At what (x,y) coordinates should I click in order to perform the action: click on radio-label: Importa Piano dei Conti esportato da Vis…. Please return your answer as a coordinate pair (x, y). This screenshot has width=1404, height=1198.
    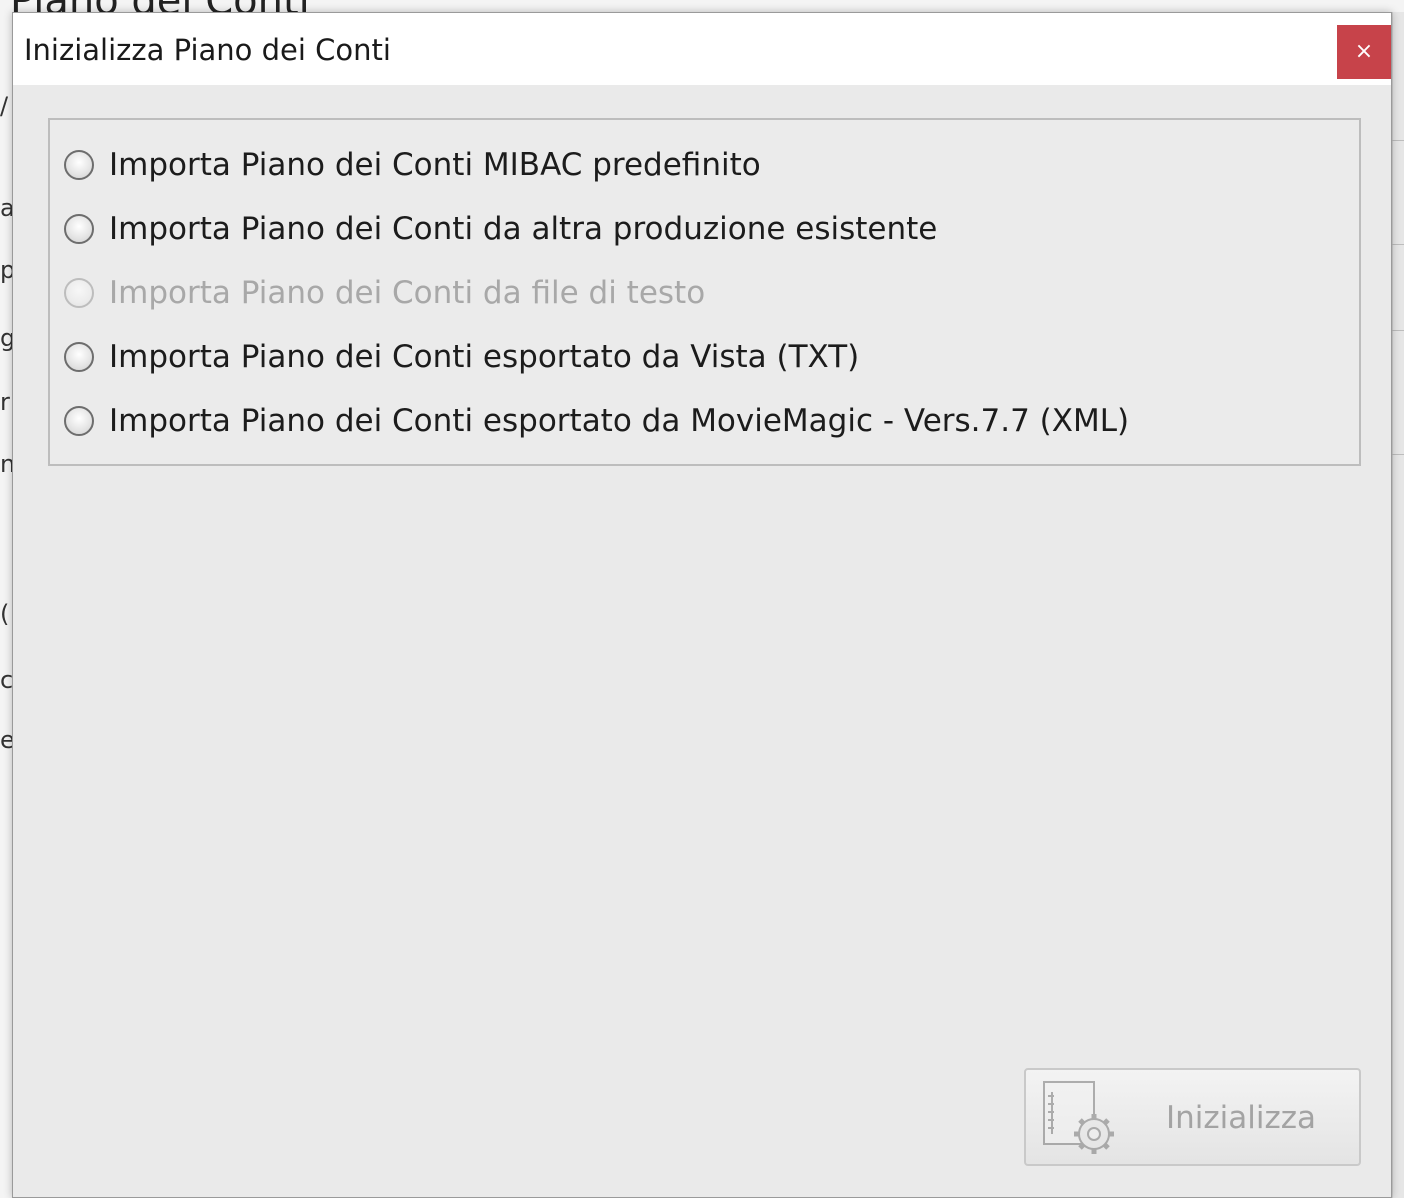
    Looking at the image, I should click on (484, 357).